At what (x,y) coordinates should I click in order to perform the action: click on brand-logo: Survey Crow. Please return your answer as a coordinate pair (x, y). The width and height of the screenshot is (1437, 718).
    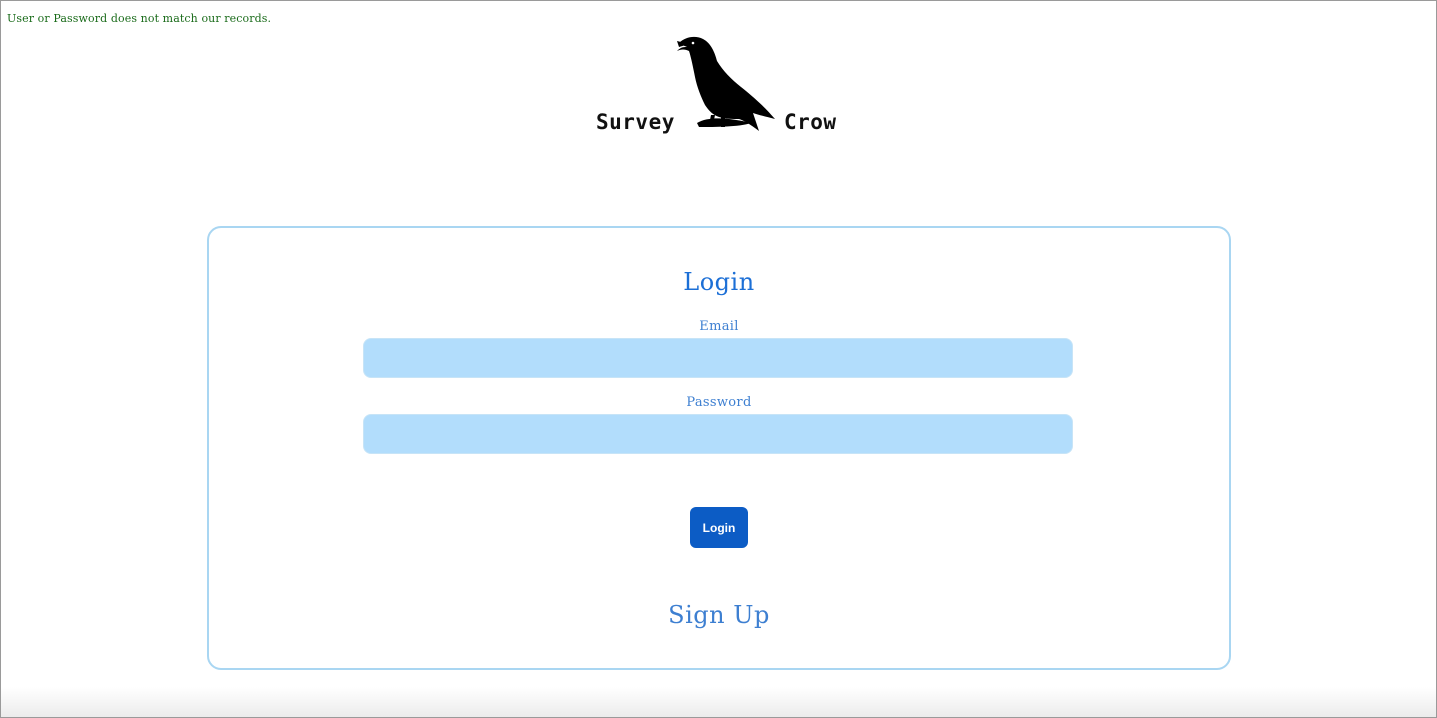
    Looking at the image, I should click on (720, 87).